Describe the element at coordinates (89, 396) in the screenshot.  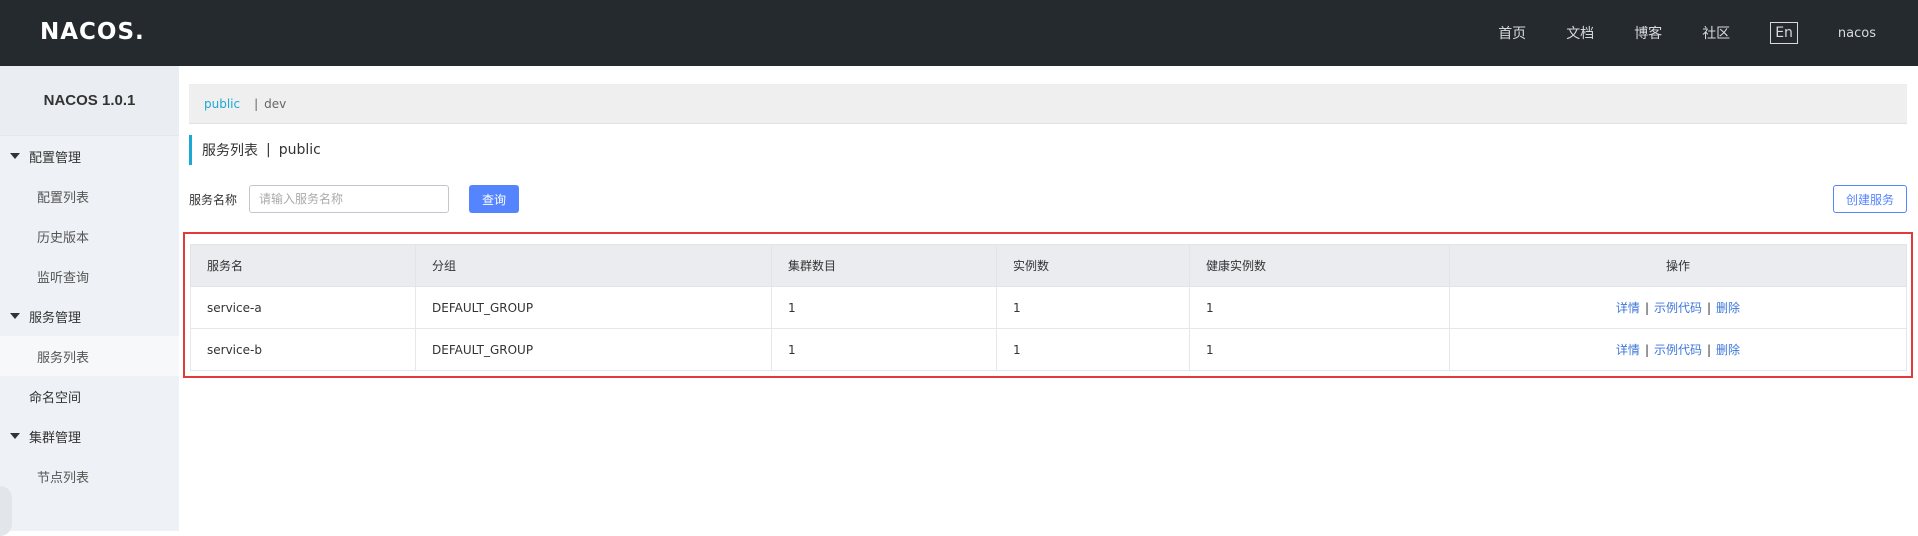
I see `sidebar-item-namespace: 命名空间` at that location.